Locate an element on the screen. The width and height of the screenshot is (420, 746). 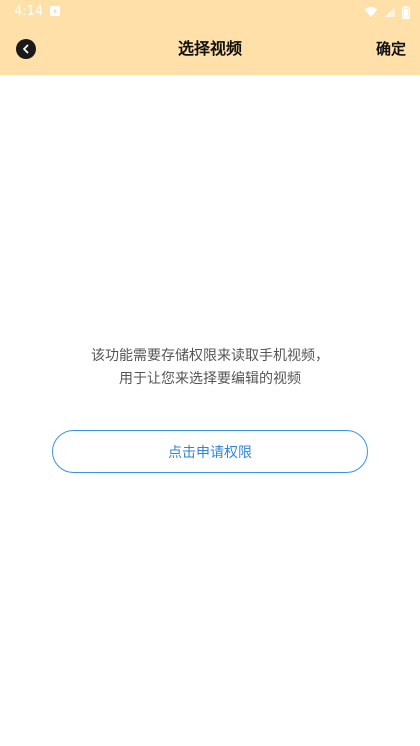
permission-message-line-1: 该功能需要存储权限来读取手机视频， is located at coordinates (210, 356).